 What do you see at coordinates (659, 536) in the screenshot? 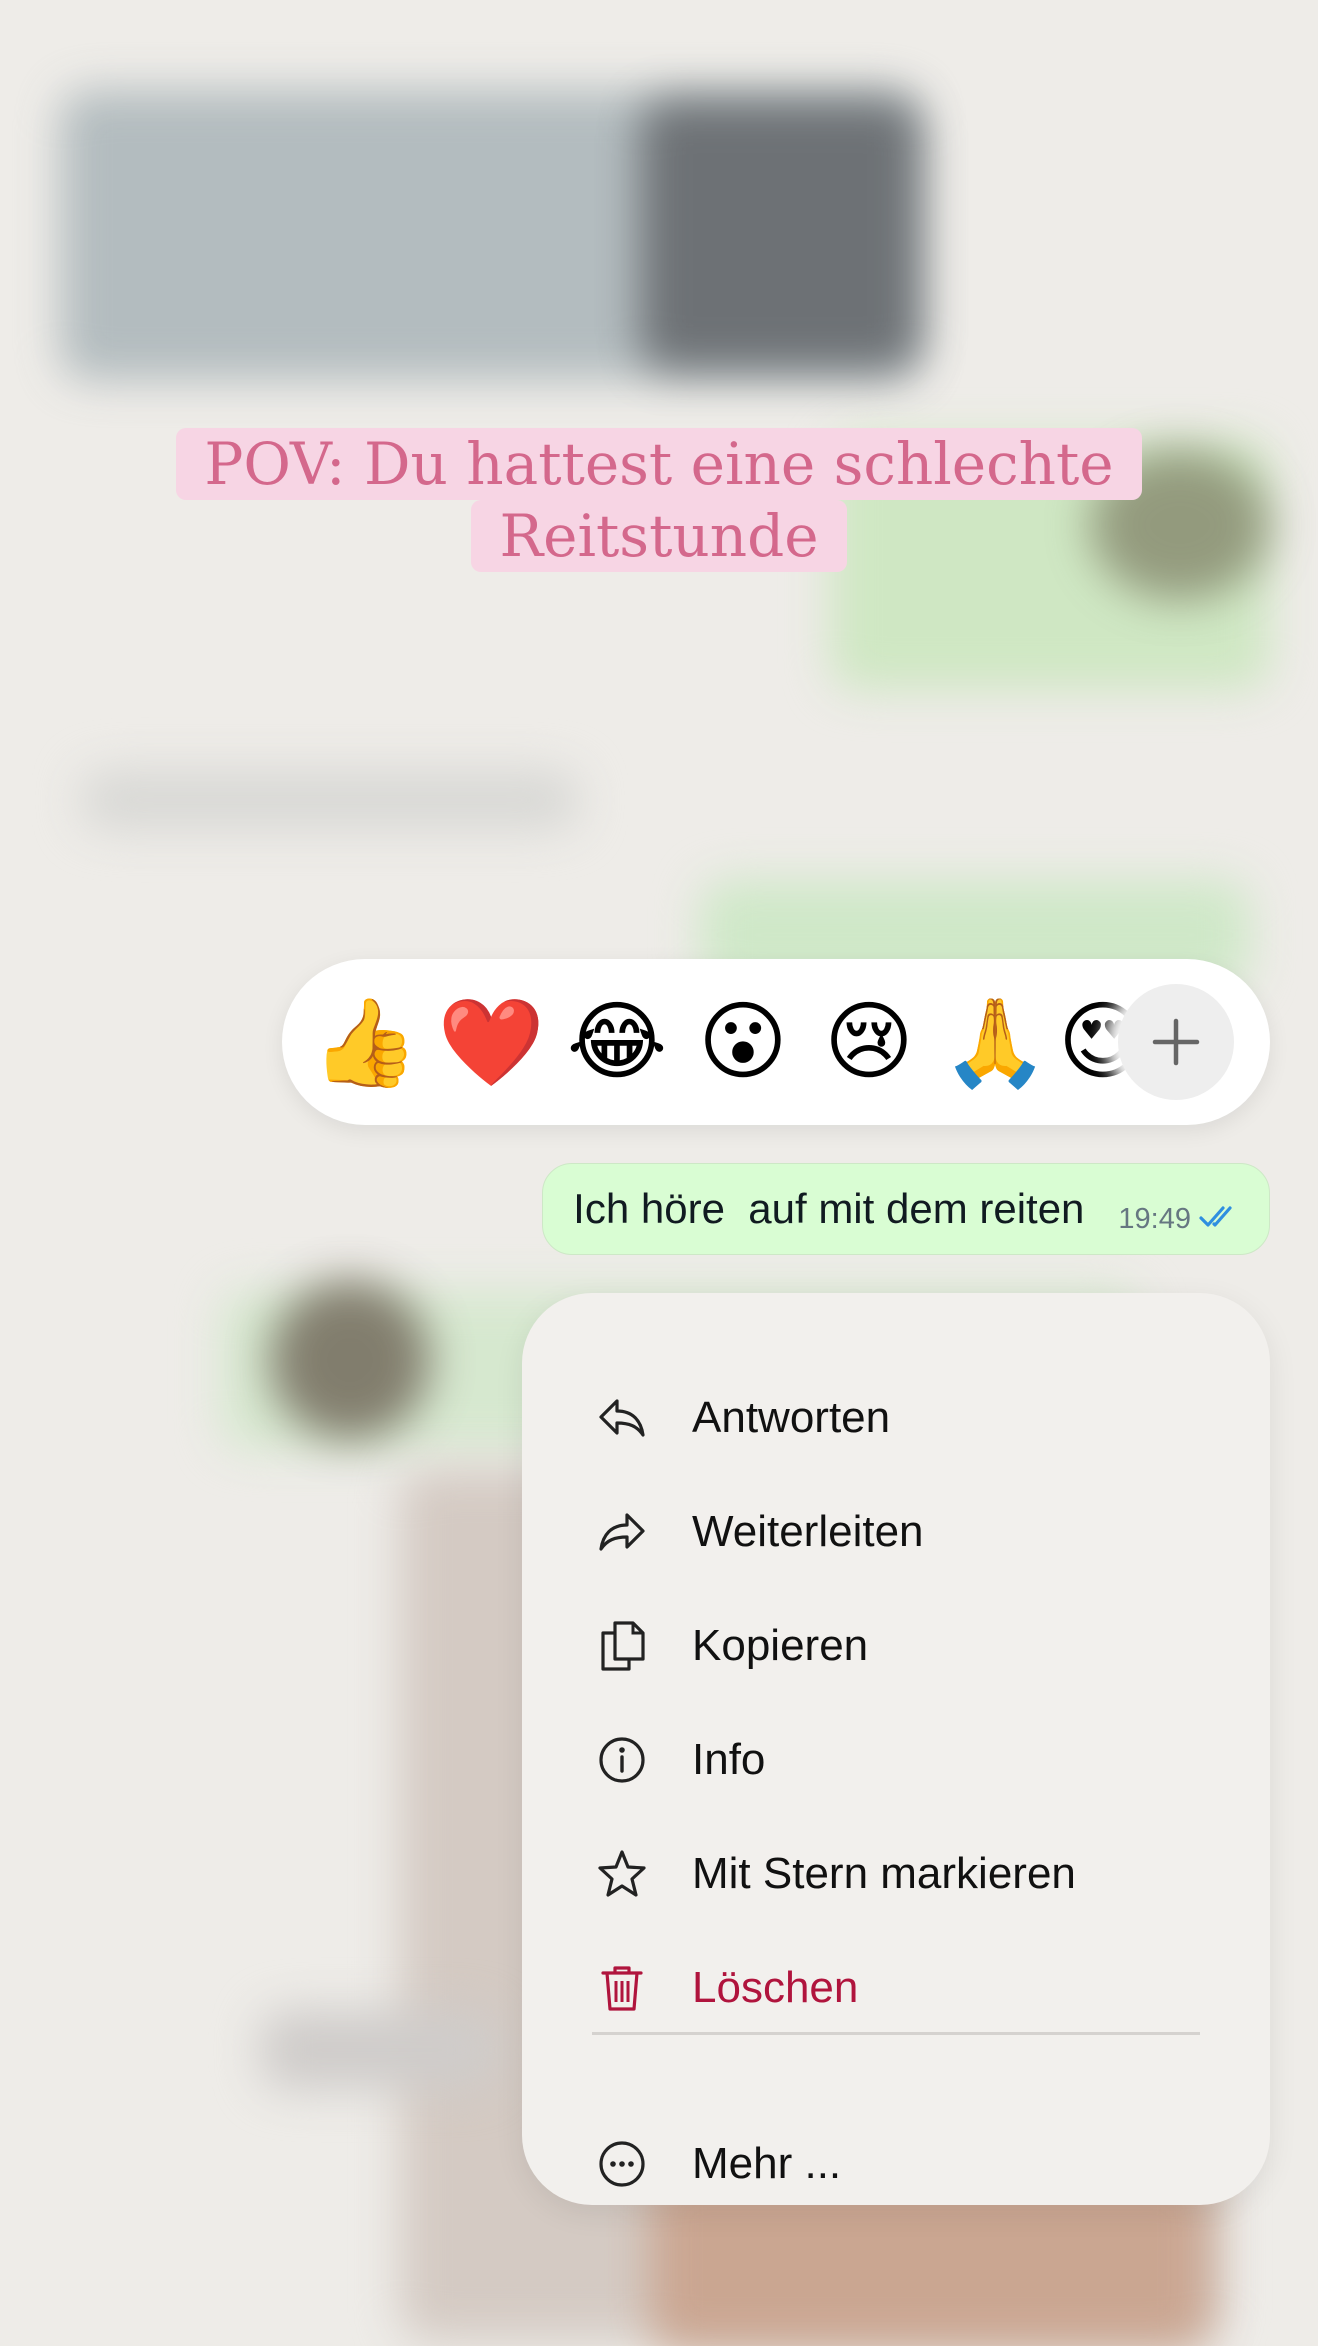
I see `caption-line-2: Reitstunde` at bounding box center [659, 536].